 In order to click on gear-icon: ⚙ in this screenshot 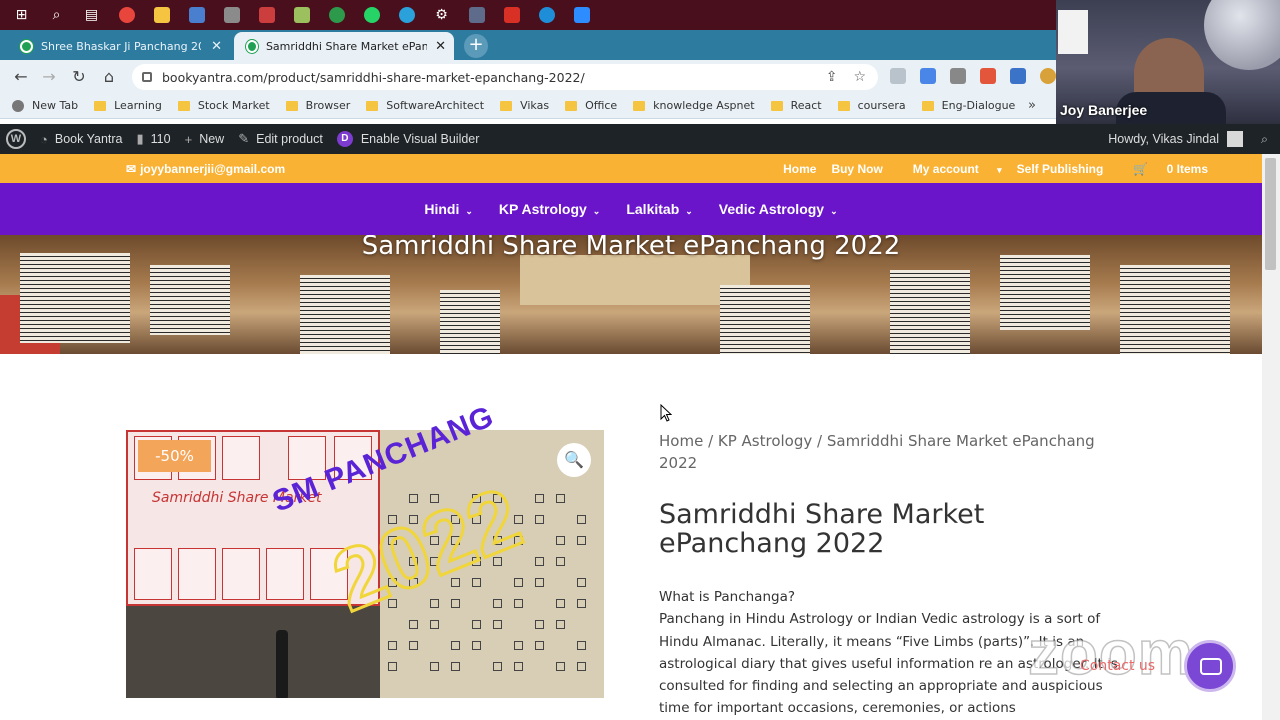, I will do `click(441, 15)`.